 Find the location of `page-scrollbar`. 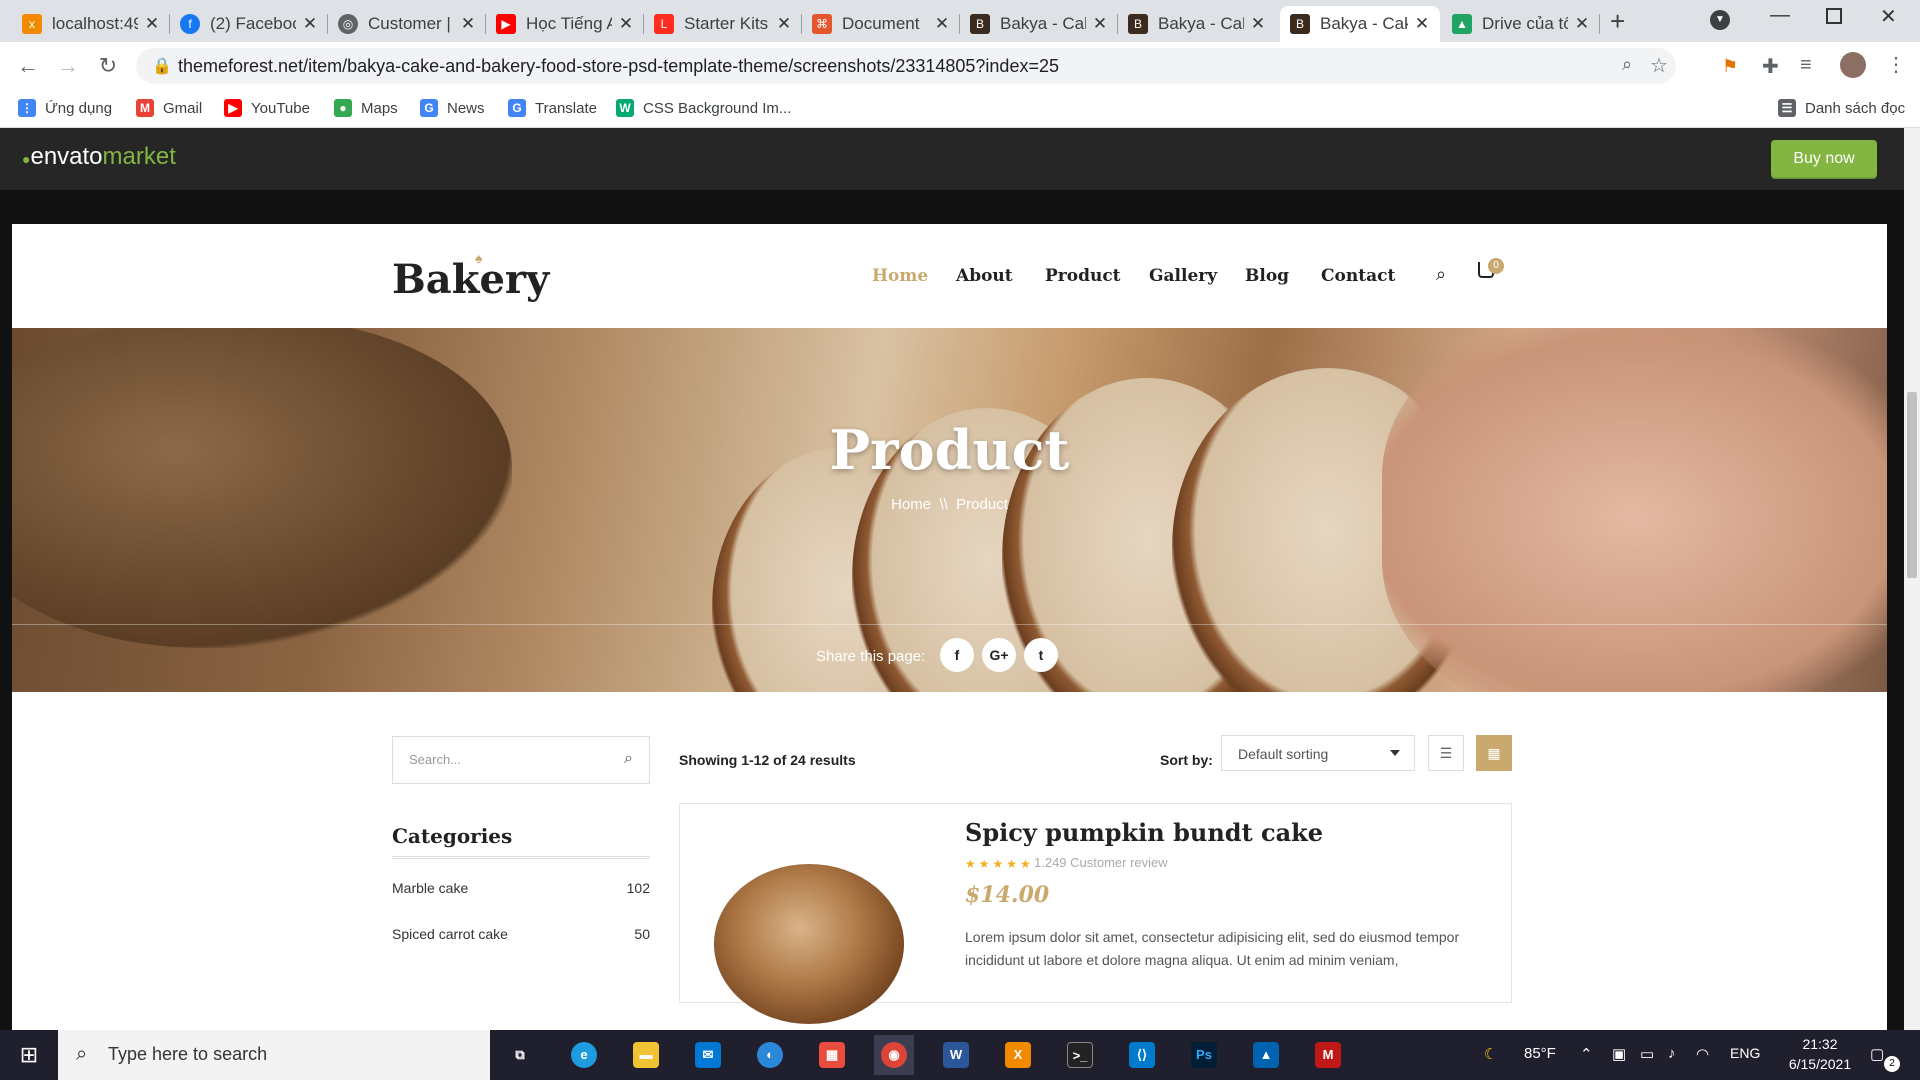

page-scrollbar is located at coordinates (1912, 579).